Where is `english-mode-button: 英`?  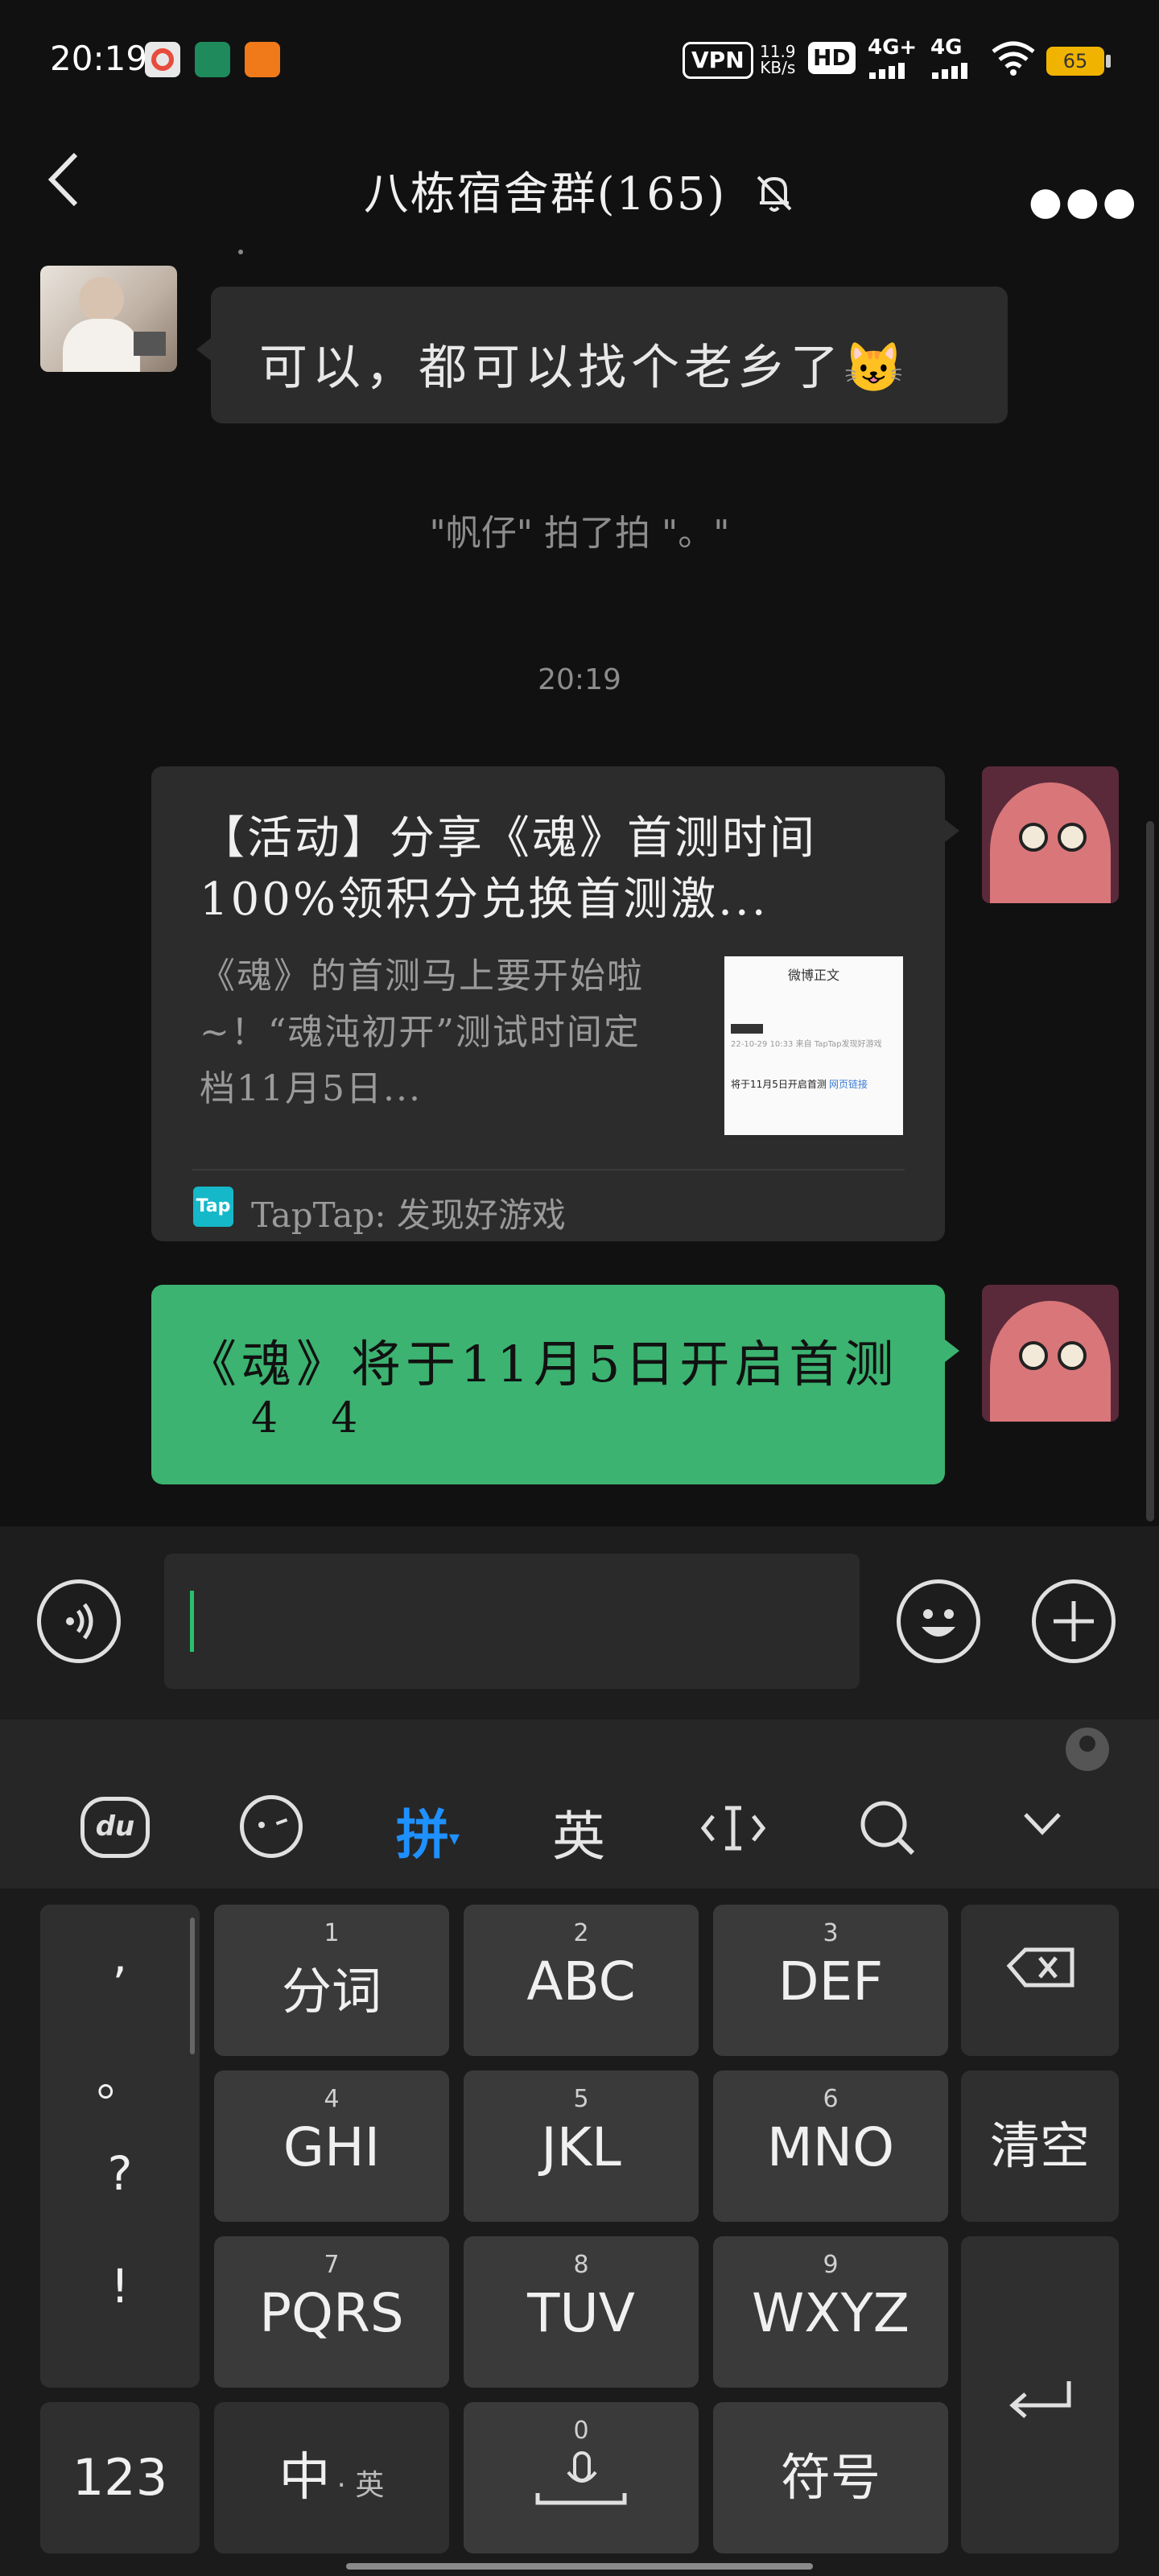
english-mode-button: 英 is located at coordinates (578, 1832).